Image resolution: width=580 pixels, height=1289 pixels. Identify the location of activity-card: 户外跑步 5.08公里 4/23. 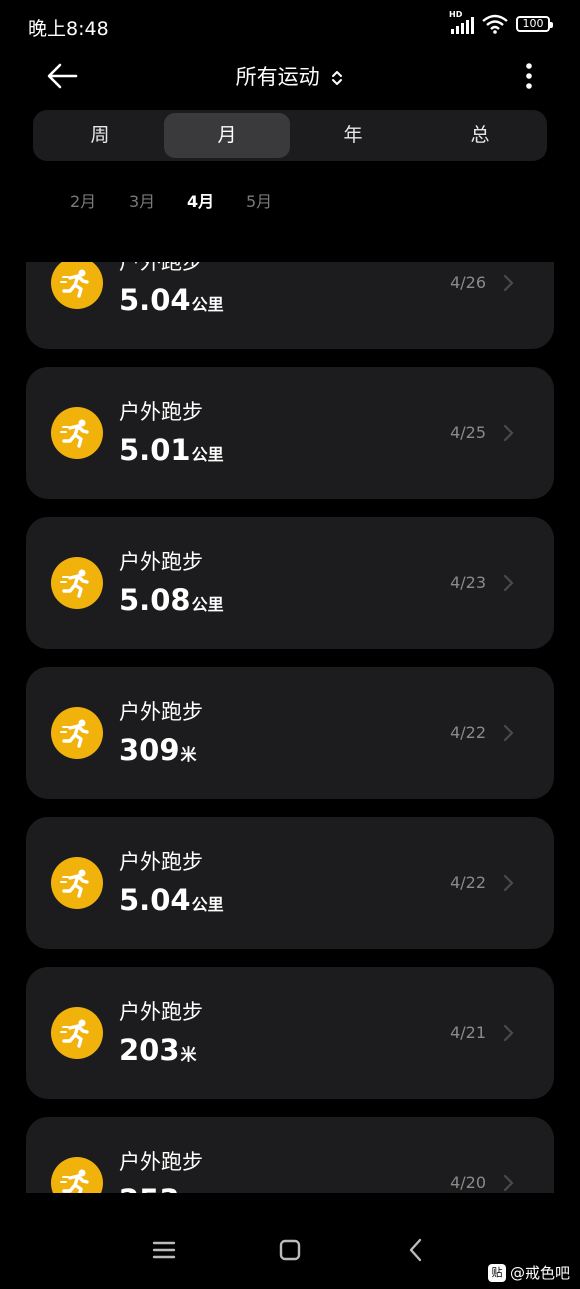
(290, 583).